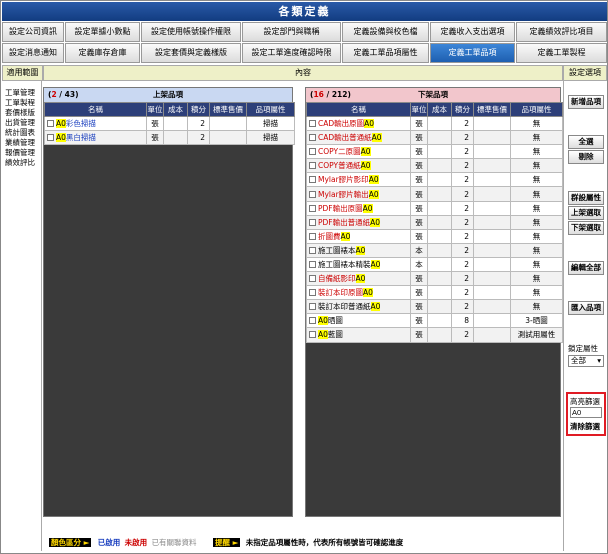  What do you see at coordinates (434, 293) in the screenshot?
I see `table-row: 裝訂本印原圖A0 張 2 無` at bounding box center [434, 293].